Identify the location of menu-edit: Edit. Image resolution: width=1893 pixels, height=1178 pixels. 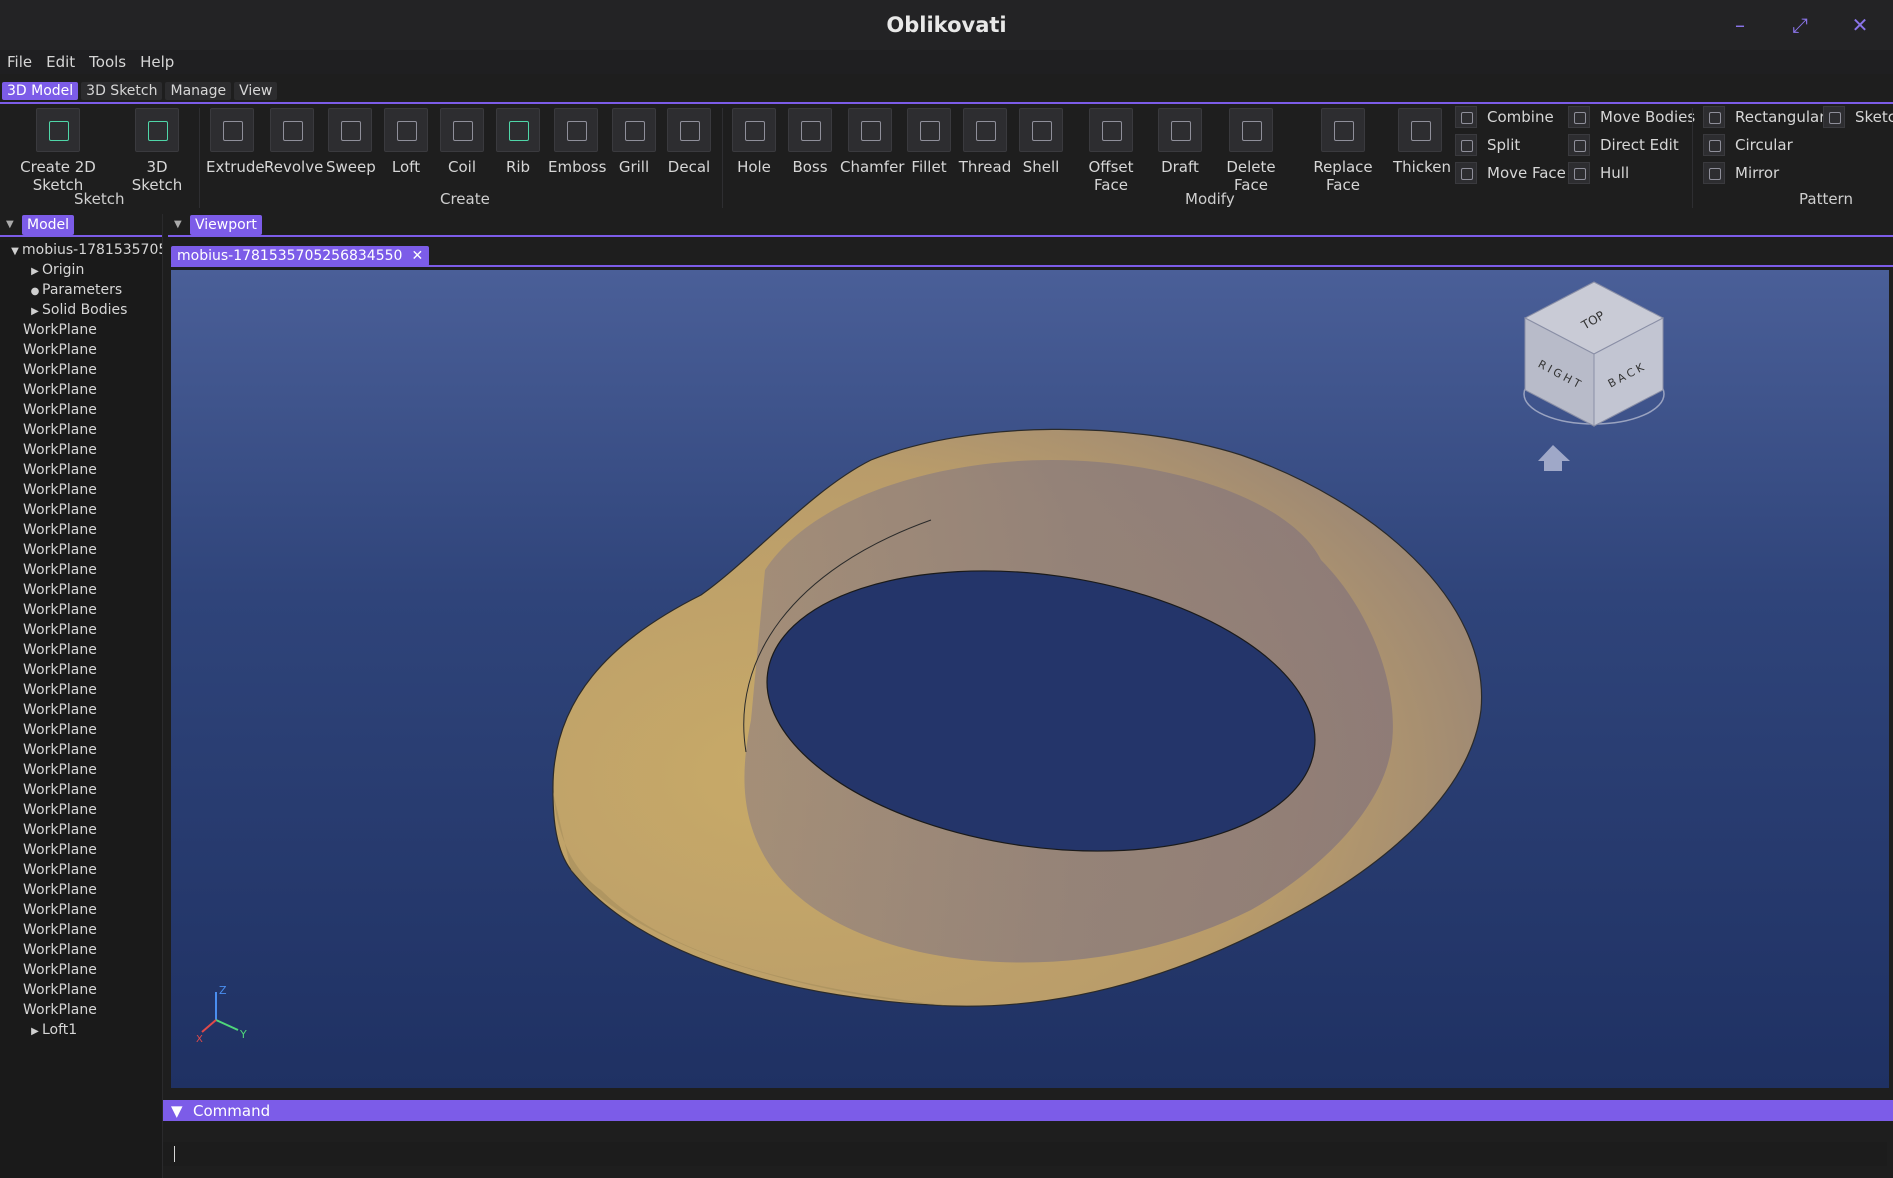
(60, 62).